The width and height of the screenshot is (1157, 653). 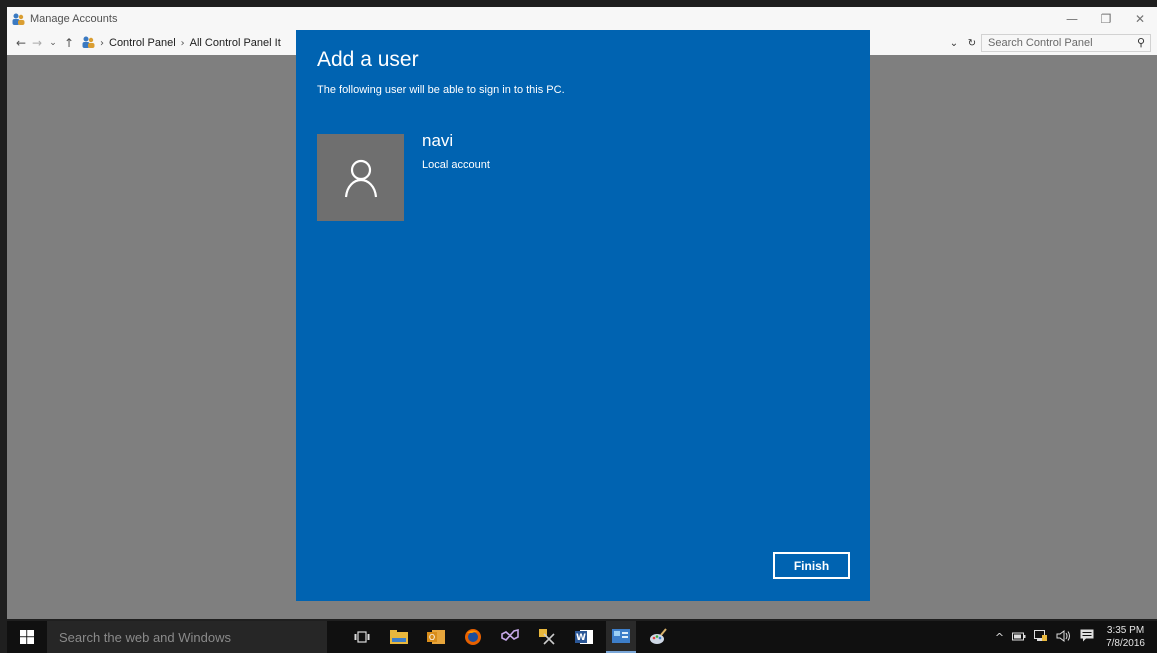 I want to click on start-button, so click(x=27, y=637).